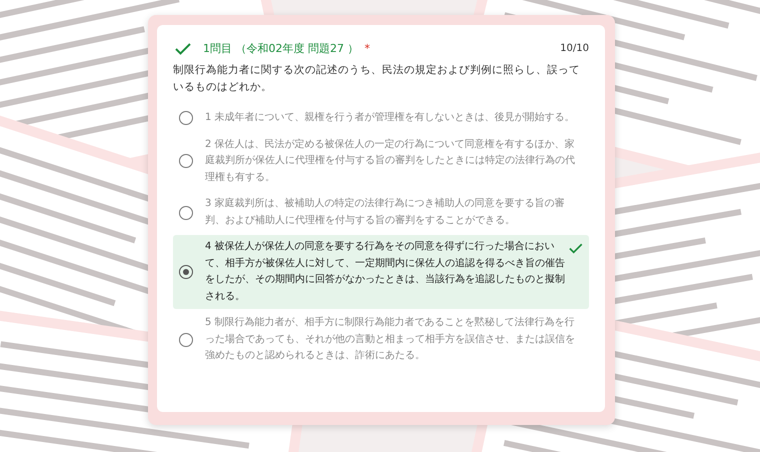 Image resolution: width=760 pixels, height=452 pixels. What do you see at coordinates (390, 161) in the screenshot?
I see `option-text: 2 保佐人は、民法が定める被保佐人の一定の行為について同意権を有するほか、家庭裁判所が保佐人に代理権を付与する旨の審判をしたときには特定の法律行為の代理権も有する。` at bounding box center [390, 161].